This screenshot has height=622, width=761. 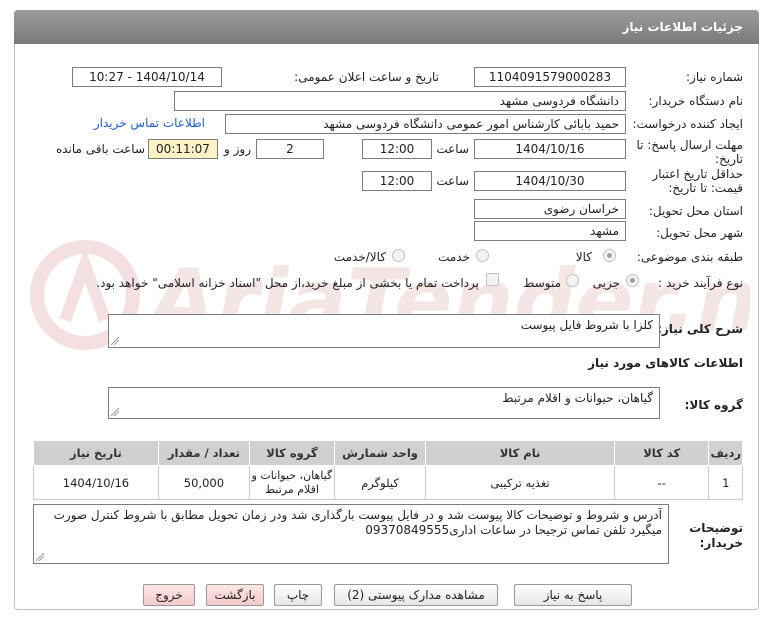 I want to click on validity-time-field: 12:00, so click(x=397, y=181).